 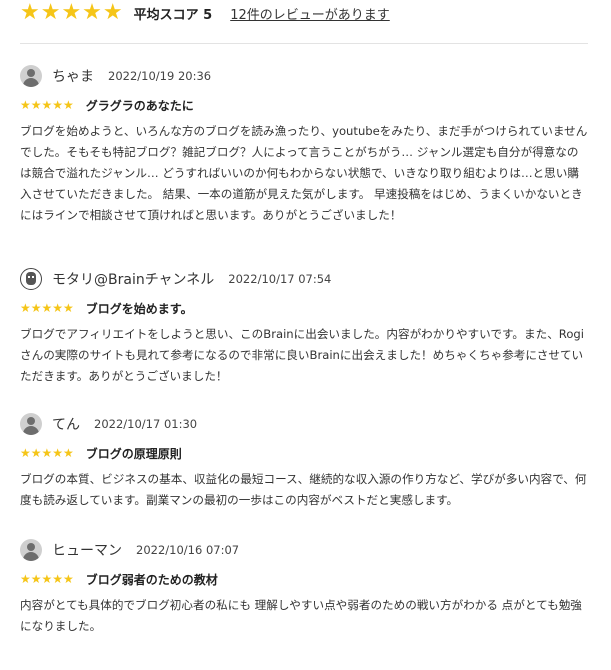 I want to click on reviewer-name: ちゃま, so click(x=73, y=76).